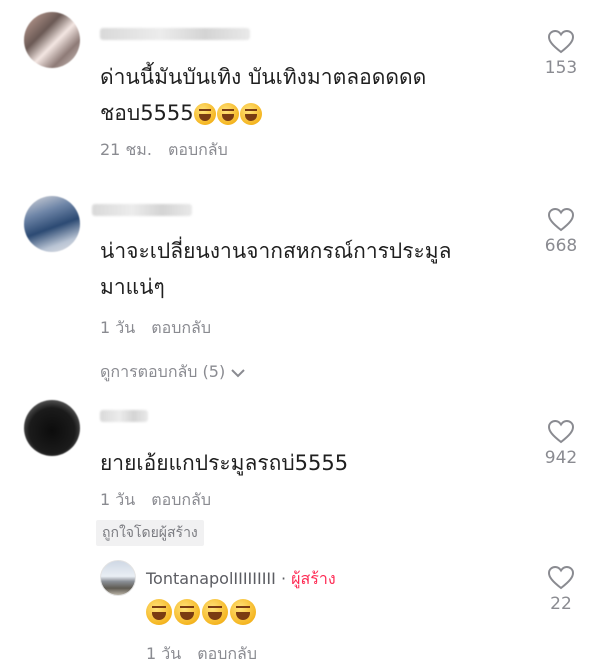  Describe the element at coordinates (561, 68) in the screenshot. I see `like-count: 153` at that location.